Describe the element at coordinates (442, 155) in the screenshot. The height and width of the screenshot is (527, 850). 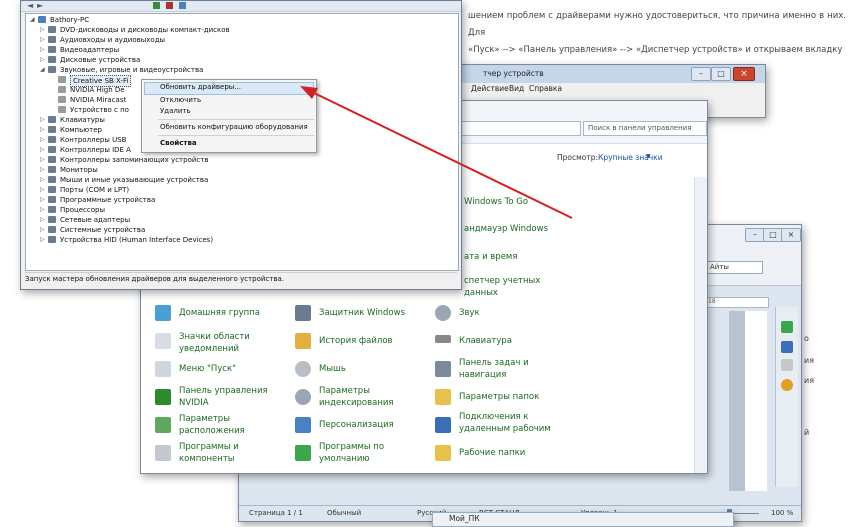
I see `arrow-line` at that location.